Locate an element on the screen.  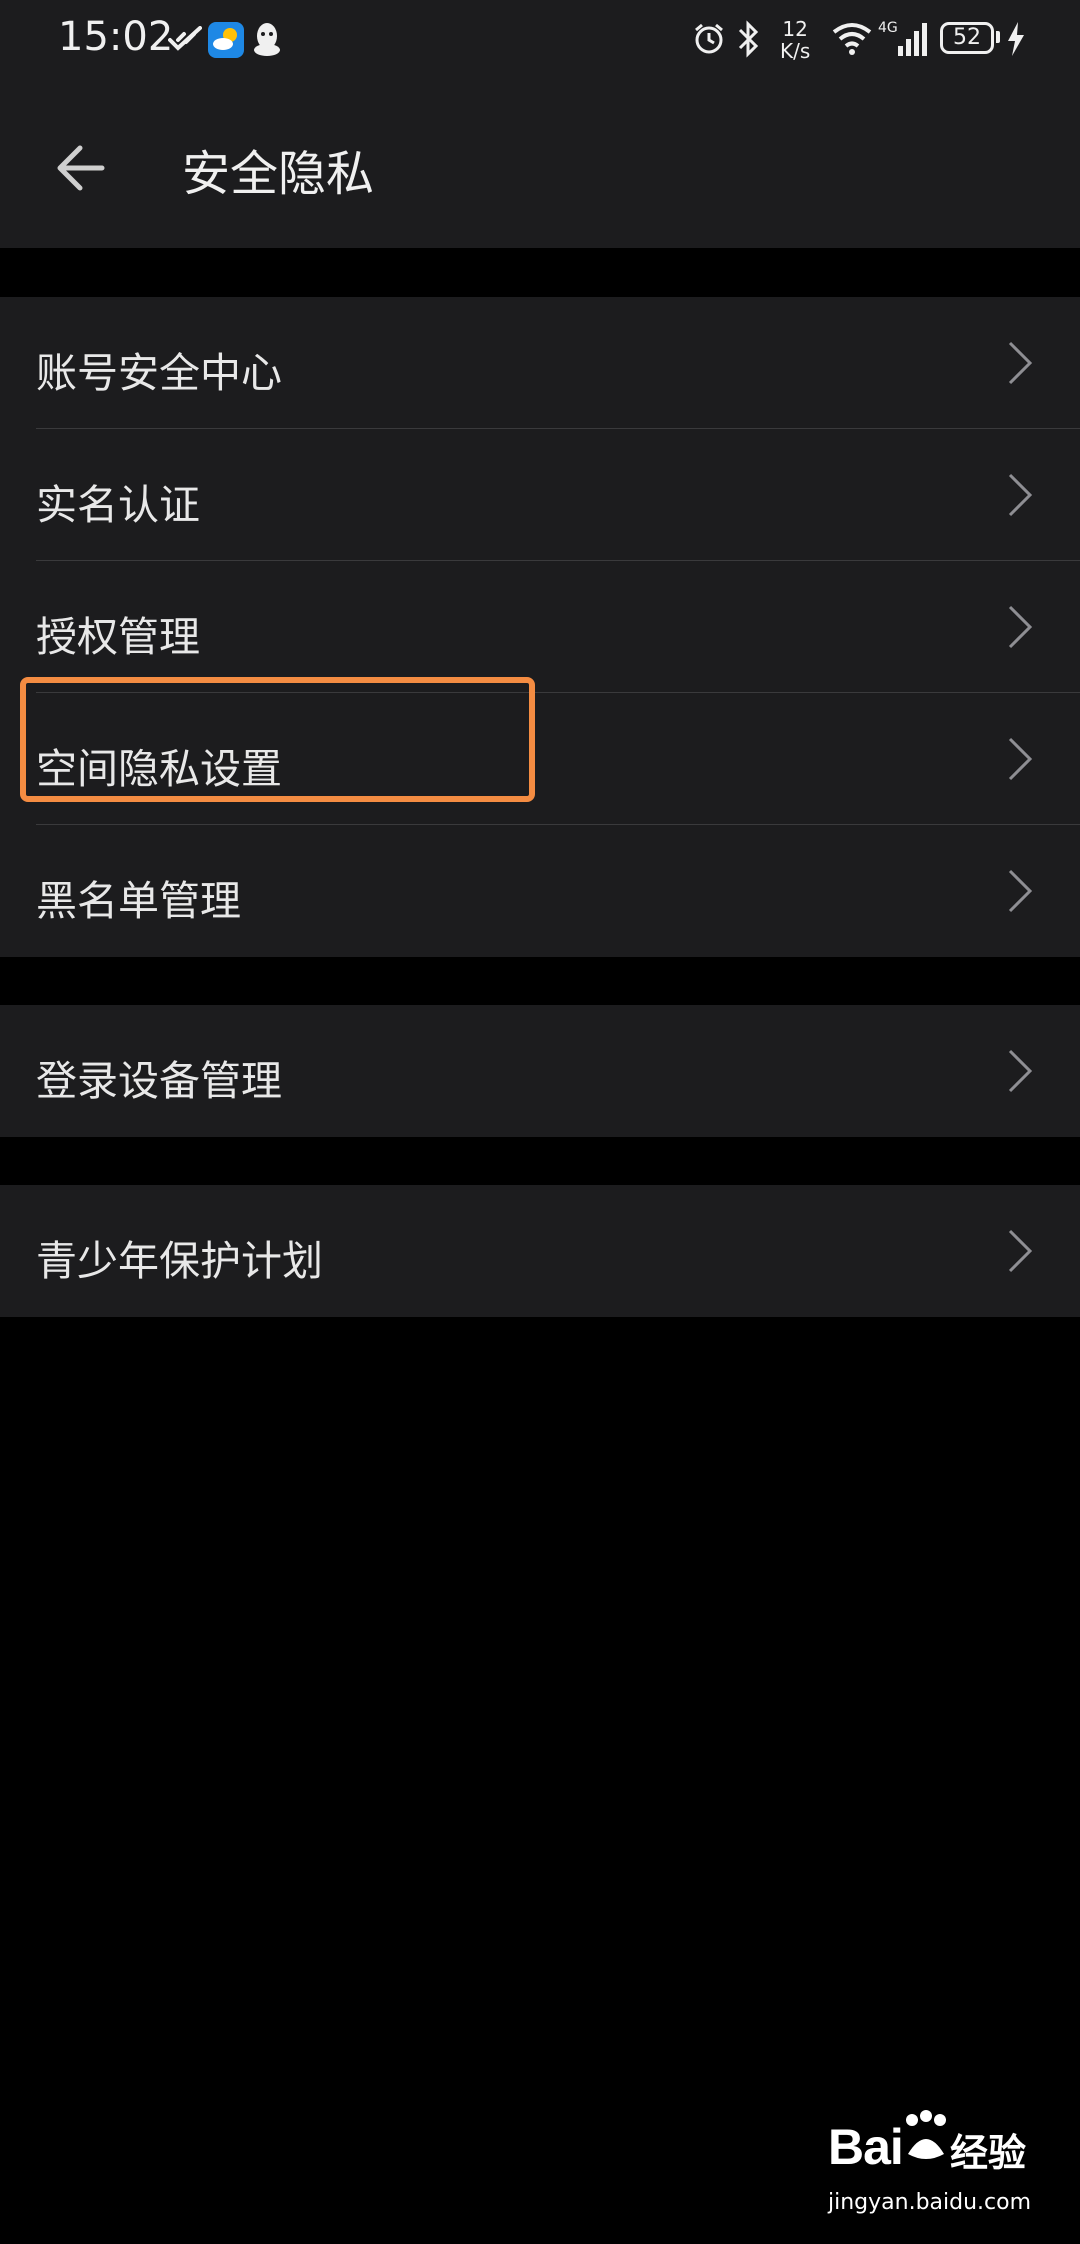
settings-item-login-devices: 登录设备管理 is located at coordinates (540, 1071).